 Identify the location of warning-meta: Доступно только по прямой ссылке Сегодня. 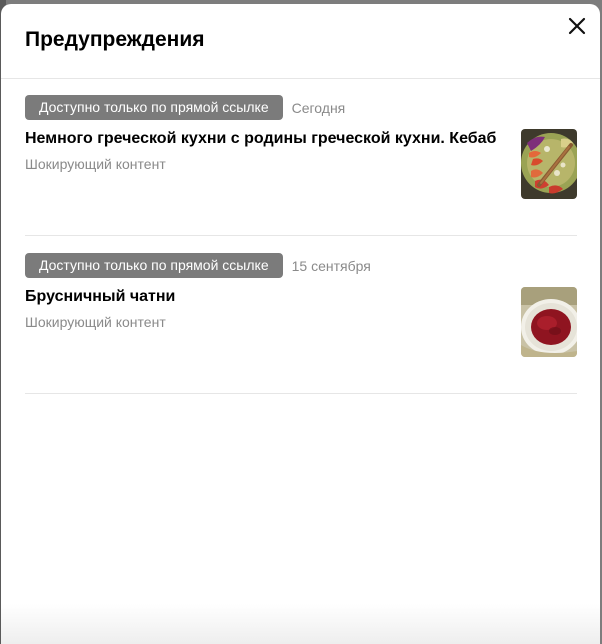
(301, 107).